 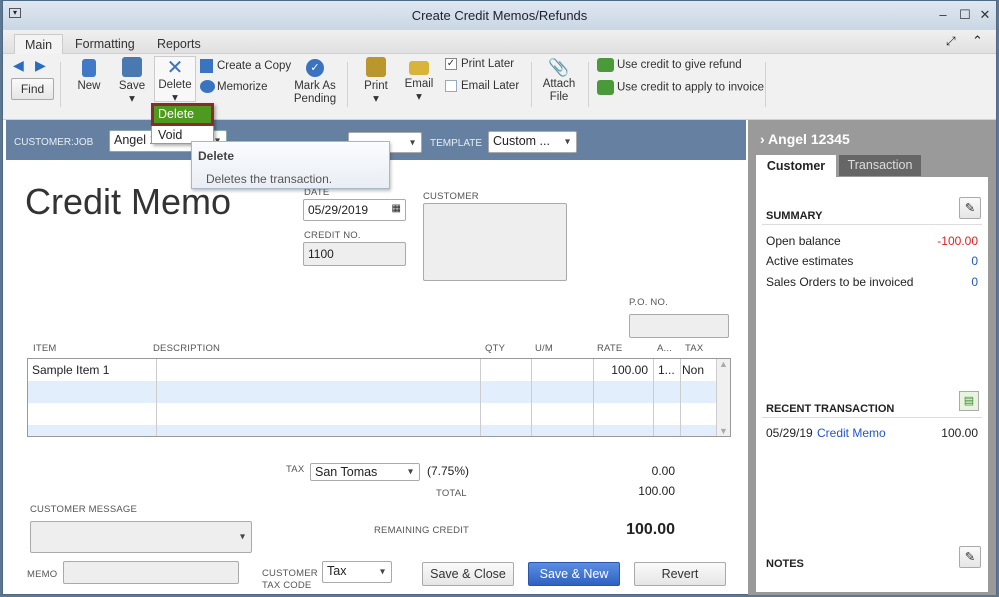 I want to click on memorize-label: Memorize, so click(x=242, y=87).